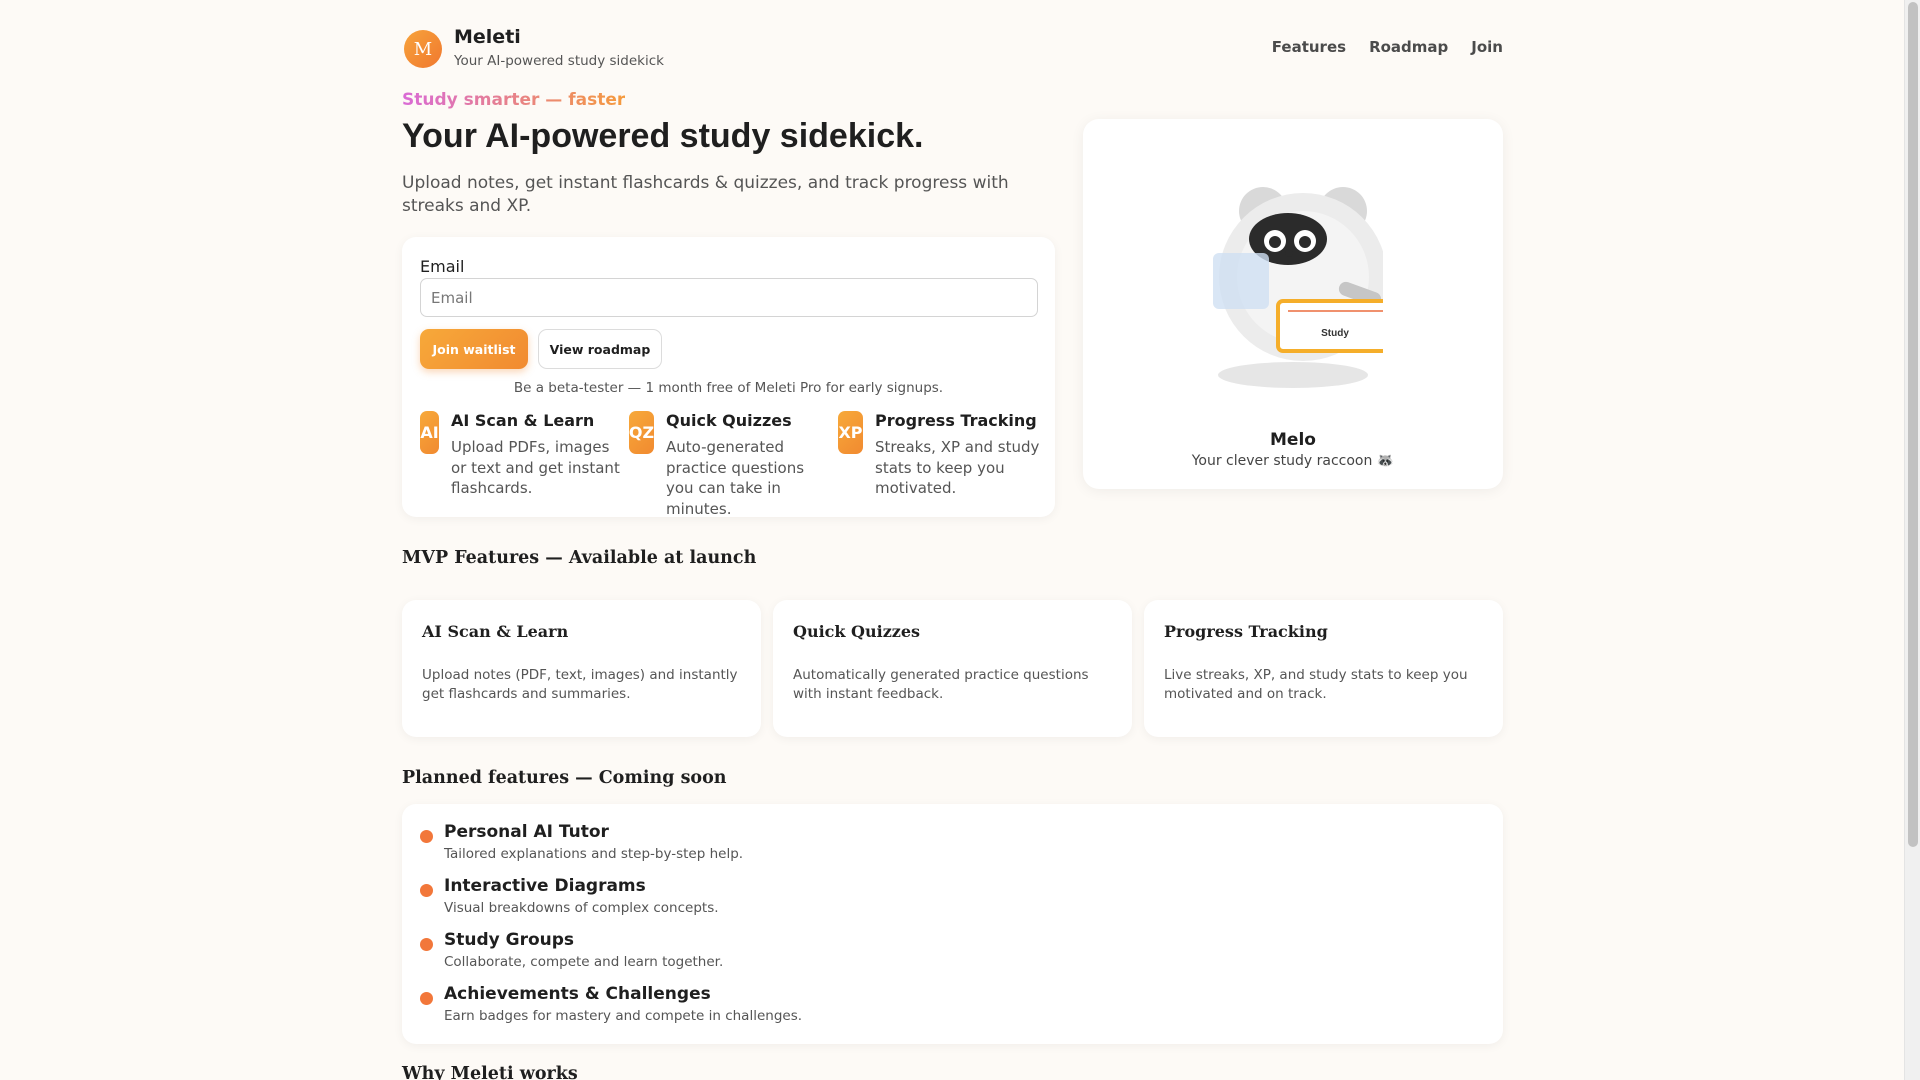 Image resolution: width=1920 pixels, height=1080 pixels. Describe the element at coordinates (584, 962) in the screenshot. I see `planned-item-desc: Collaborate, compete and learn together.` at that location.